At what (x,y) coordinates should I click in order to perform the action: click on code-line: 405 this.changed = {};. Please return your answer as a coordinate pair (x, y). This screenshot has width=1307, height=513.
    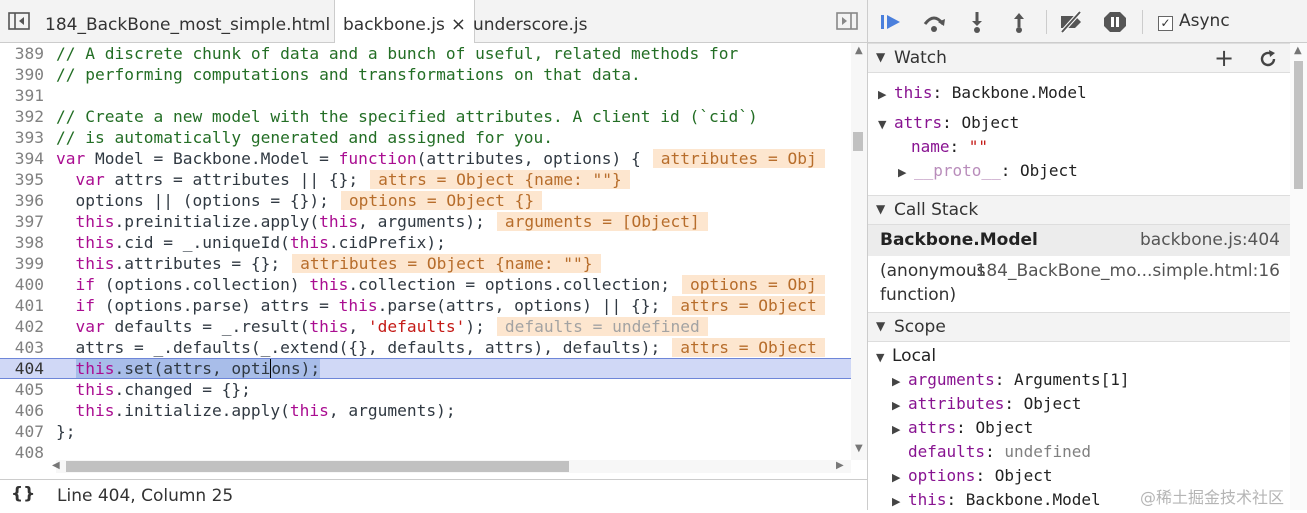
    Looking at the image, I should click on (132, 389).